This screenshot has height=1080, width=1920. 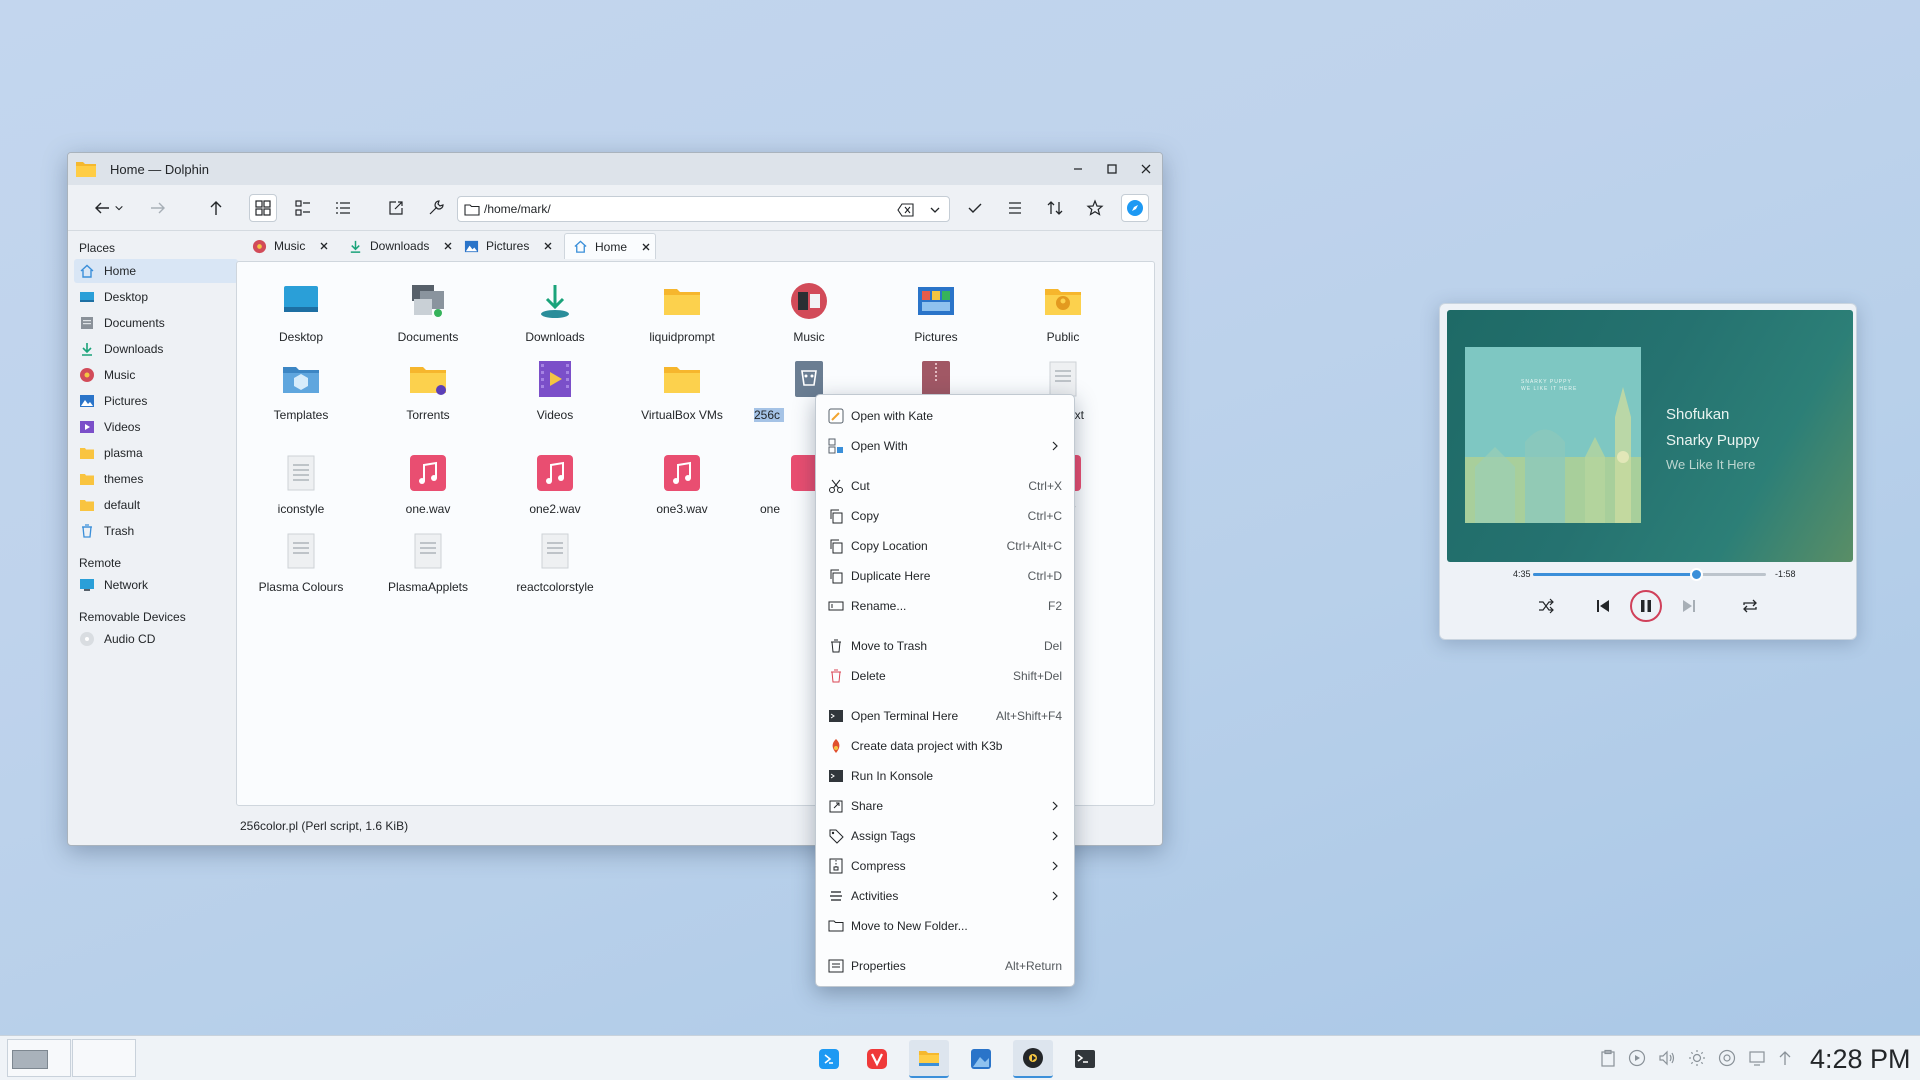 What do you see at coordinates (156, 401) in the screenshot?
I see `sidebar-item-pictures: Pictures` at bounding box center [156, 401].